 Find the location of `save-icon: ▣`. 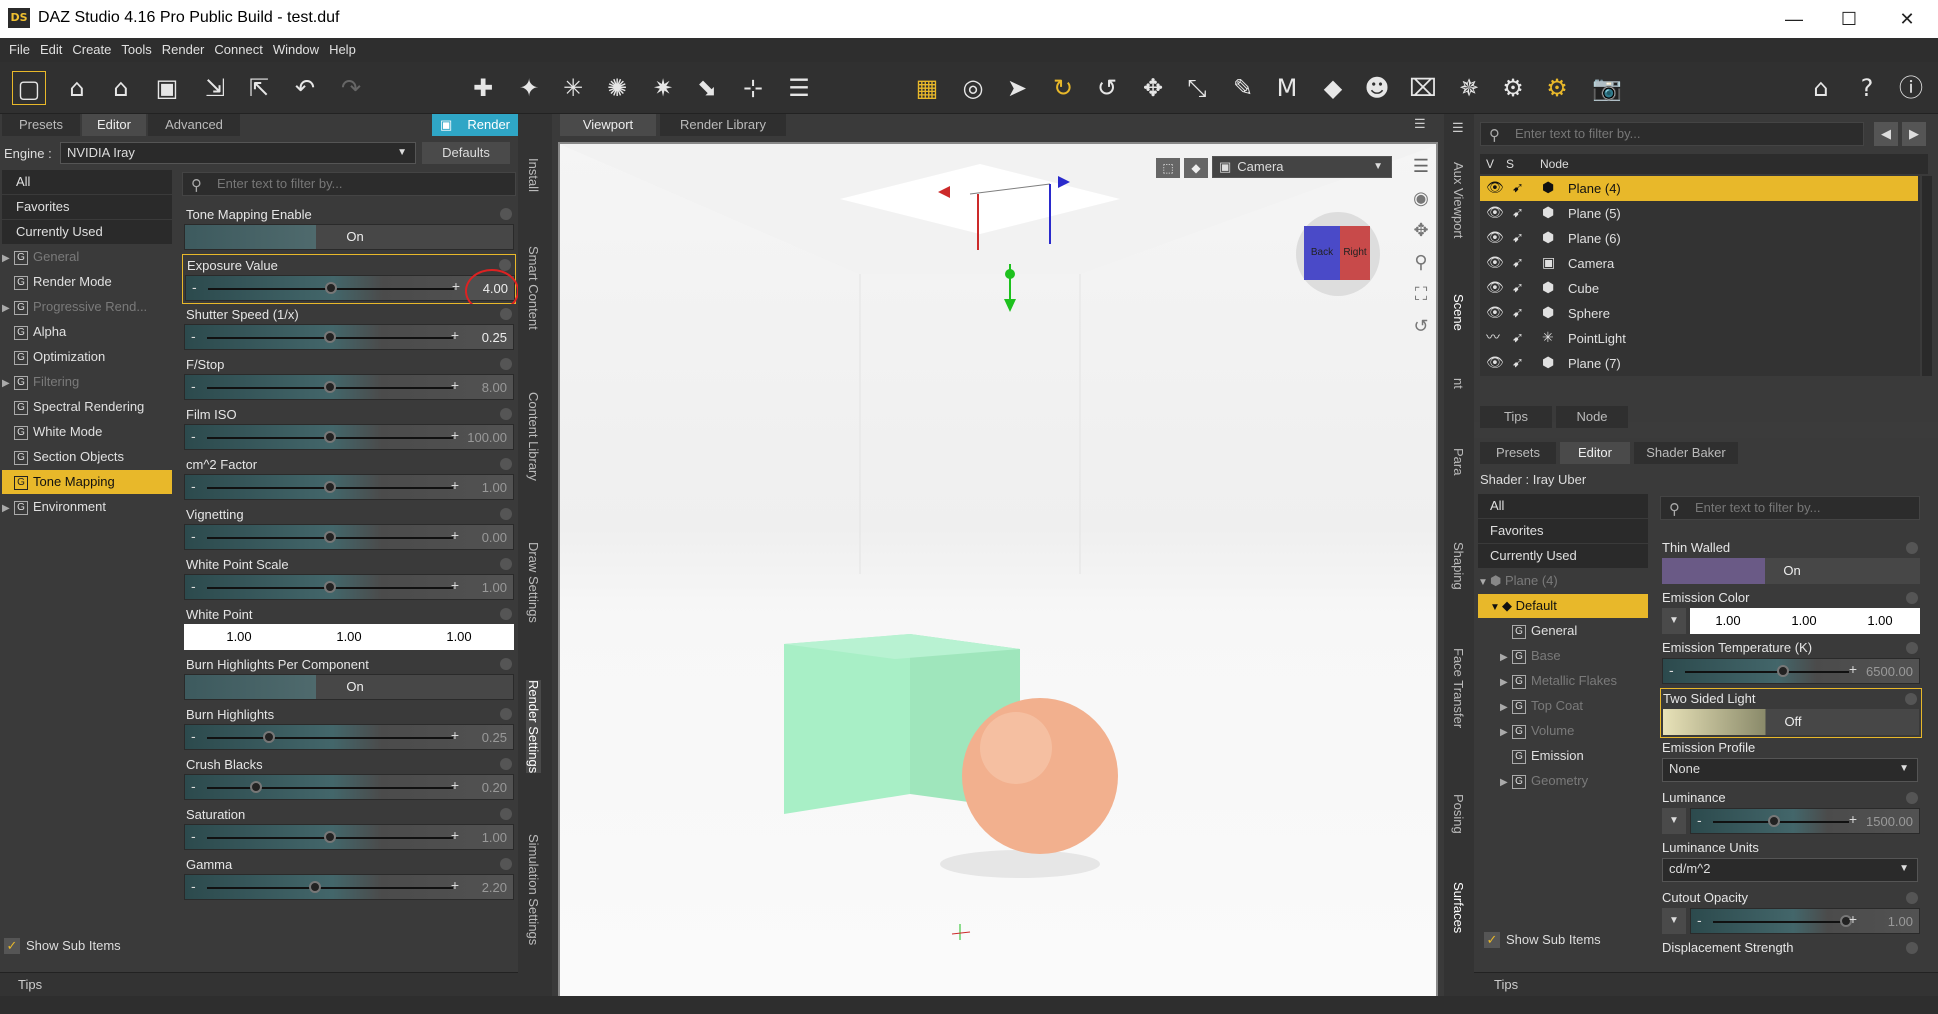

save-icon: ▣ is located at coordinates (167, 88).